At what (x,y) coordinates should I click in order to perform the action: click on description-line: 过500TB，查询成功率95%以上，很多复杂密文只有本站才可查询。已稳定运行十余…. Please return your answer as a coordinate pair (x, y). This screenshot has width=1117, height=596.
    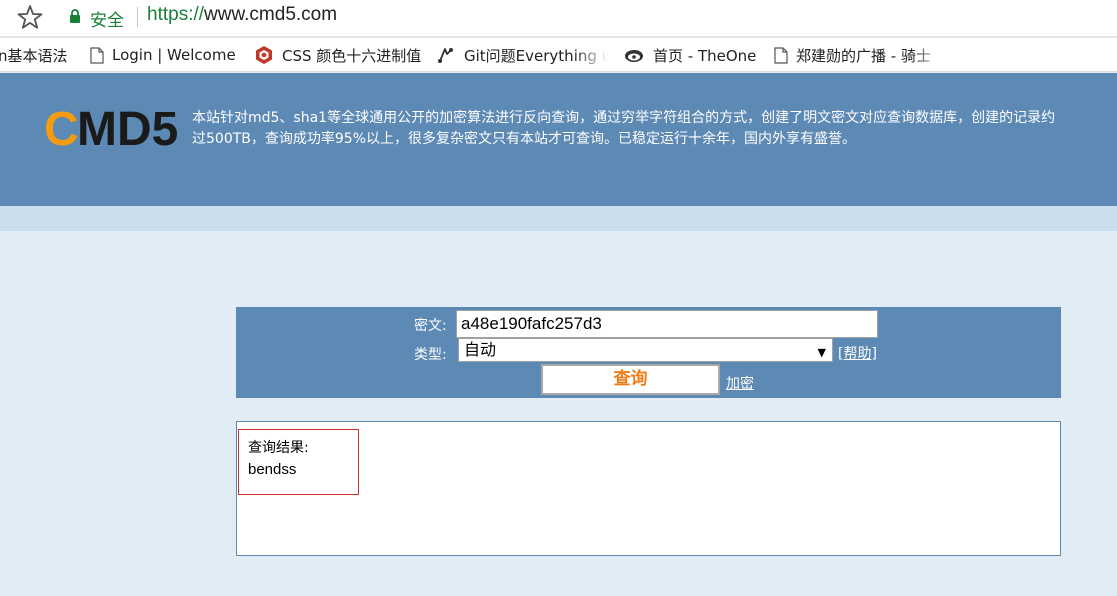
    Looking at the image, I should click on (524, 139).